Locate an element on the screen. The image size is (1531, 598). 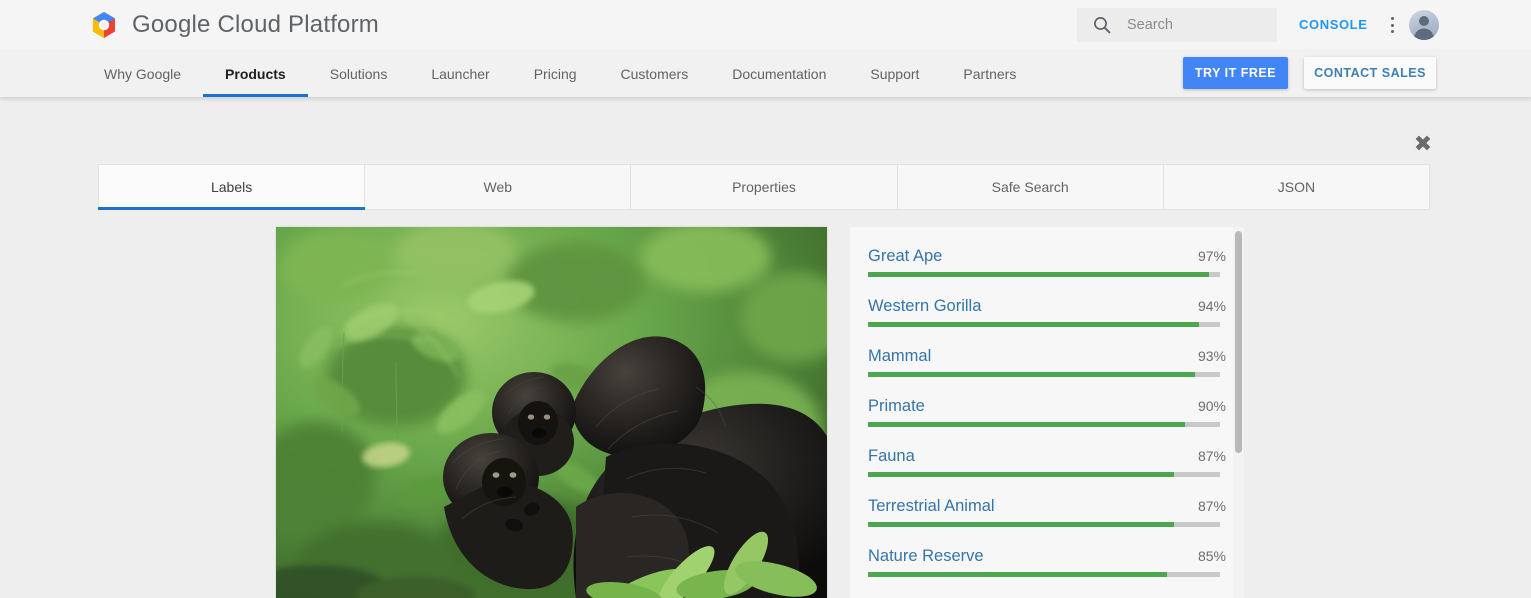
label-result-row: Primate 90% is located at coordinates (1047, 402).